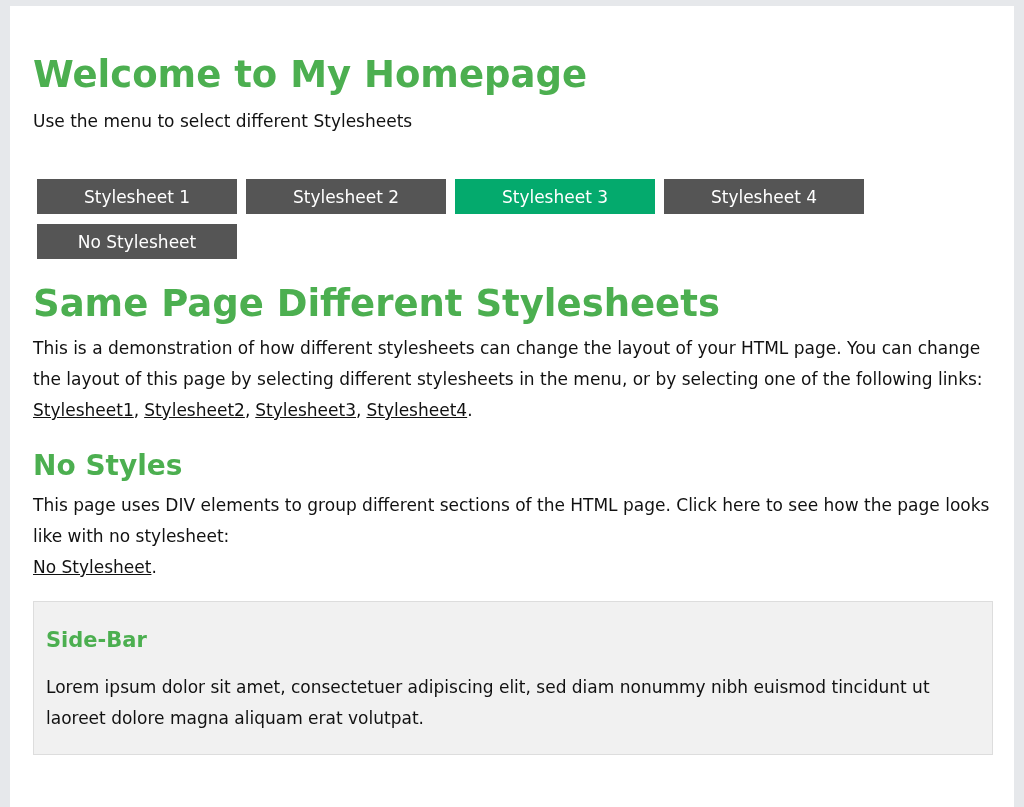  What do you see at coordinates (305, 410) in the screenshot?
I see `stylesheet-link: Stylesheet3` at bounding box center [305, 410].